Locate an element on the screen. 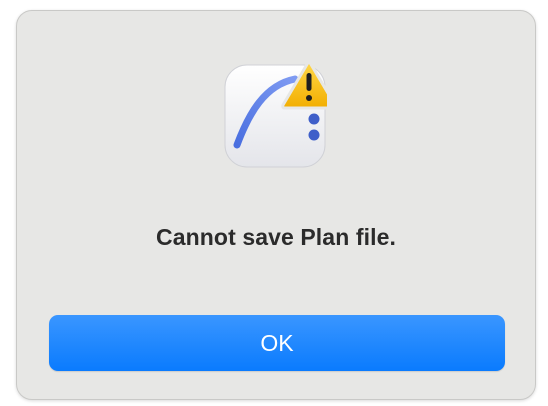 This screenshot has height=406, width=548. ok-button: OK is located at coordinates (277, 343).